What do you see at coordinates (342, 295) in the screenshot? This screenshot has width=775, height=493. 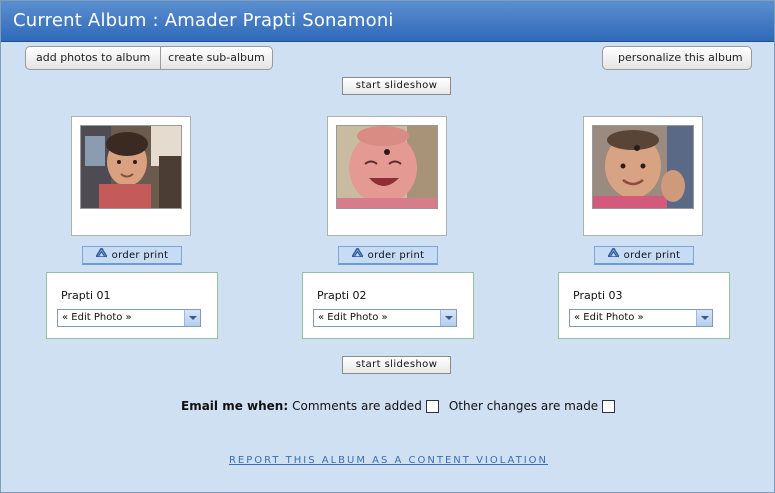 I see `photo-name: Prapti 02` at bounding box center [342, 295].